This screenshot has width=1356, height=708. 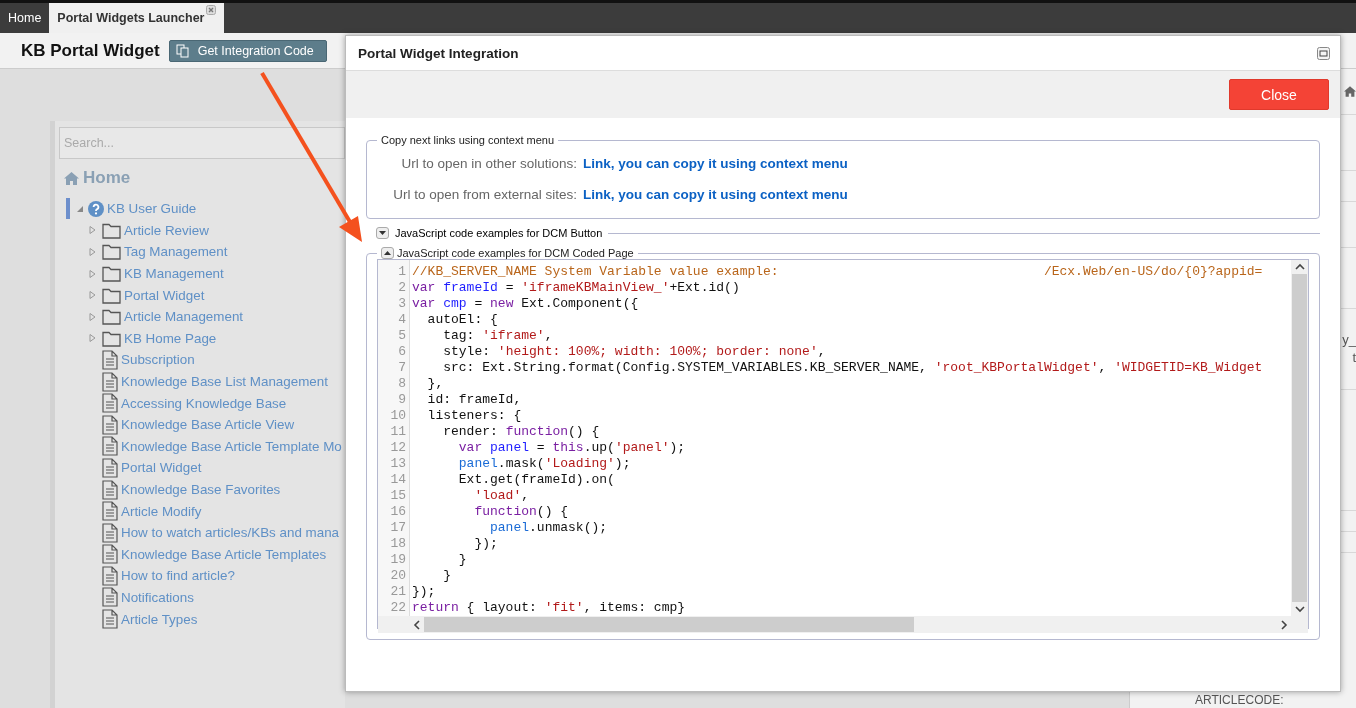 I want to click on tree-item: KB Home Page, so click(x=170, y=338).